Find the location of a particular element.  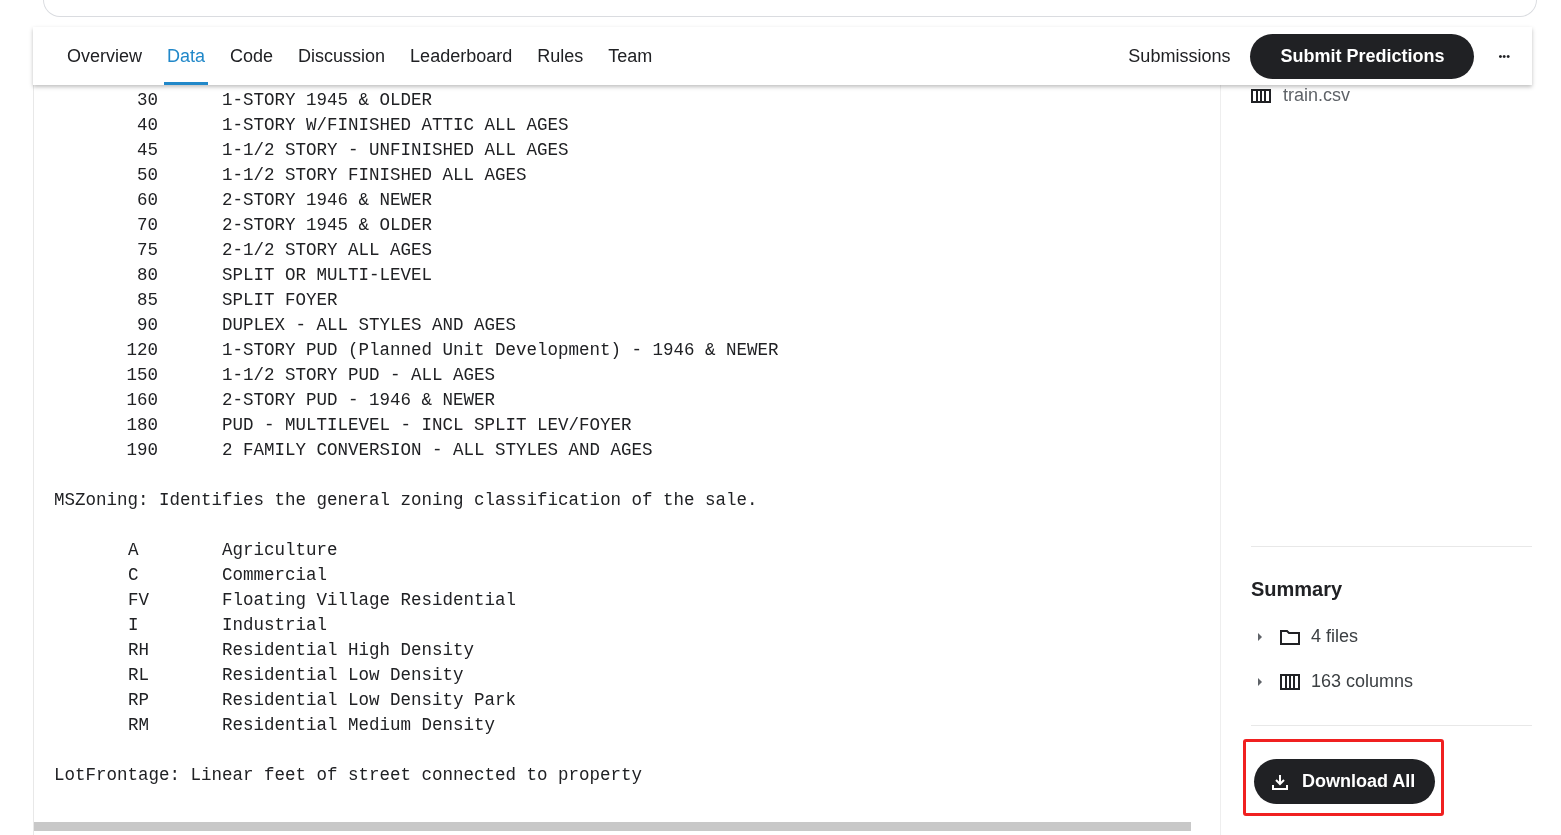

field-description: LotFrontage: Linear feet of street connected to property is located at coordinates (349, 775).